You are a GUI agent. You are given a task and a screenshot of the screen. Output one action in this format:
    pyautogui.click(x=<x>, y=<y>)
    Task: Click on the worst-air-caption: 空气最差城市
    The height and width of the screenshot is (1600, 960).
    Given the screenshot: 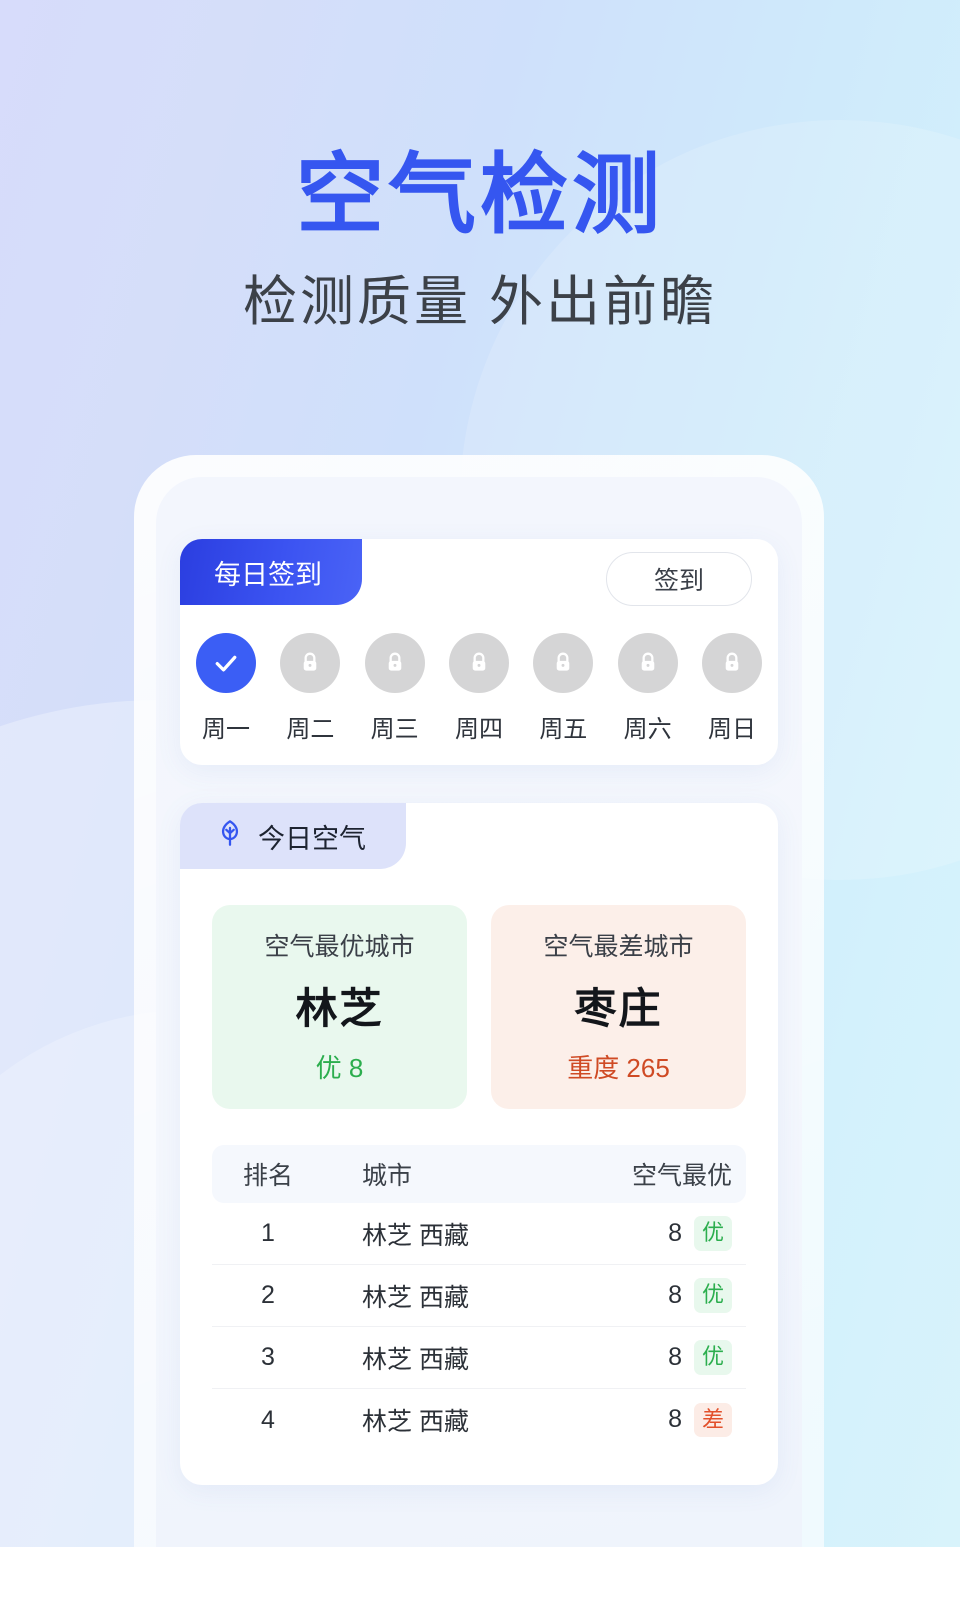 What is the action you would take?
    pyautogui.click(x=618, y=947)
    